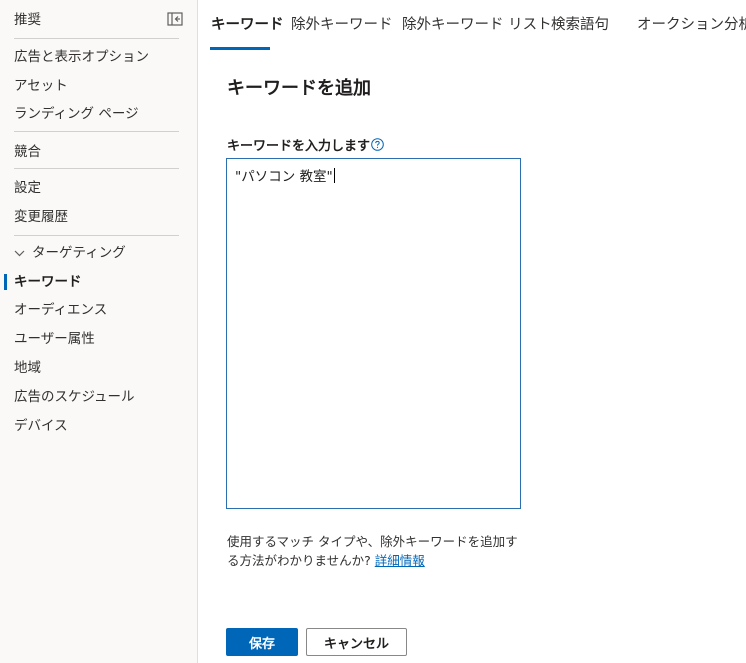  What do you see at coordinates (400, 560) in the screenshot?
I see `learn-more-link: 詳細情報` at bounding box center [400, 560].